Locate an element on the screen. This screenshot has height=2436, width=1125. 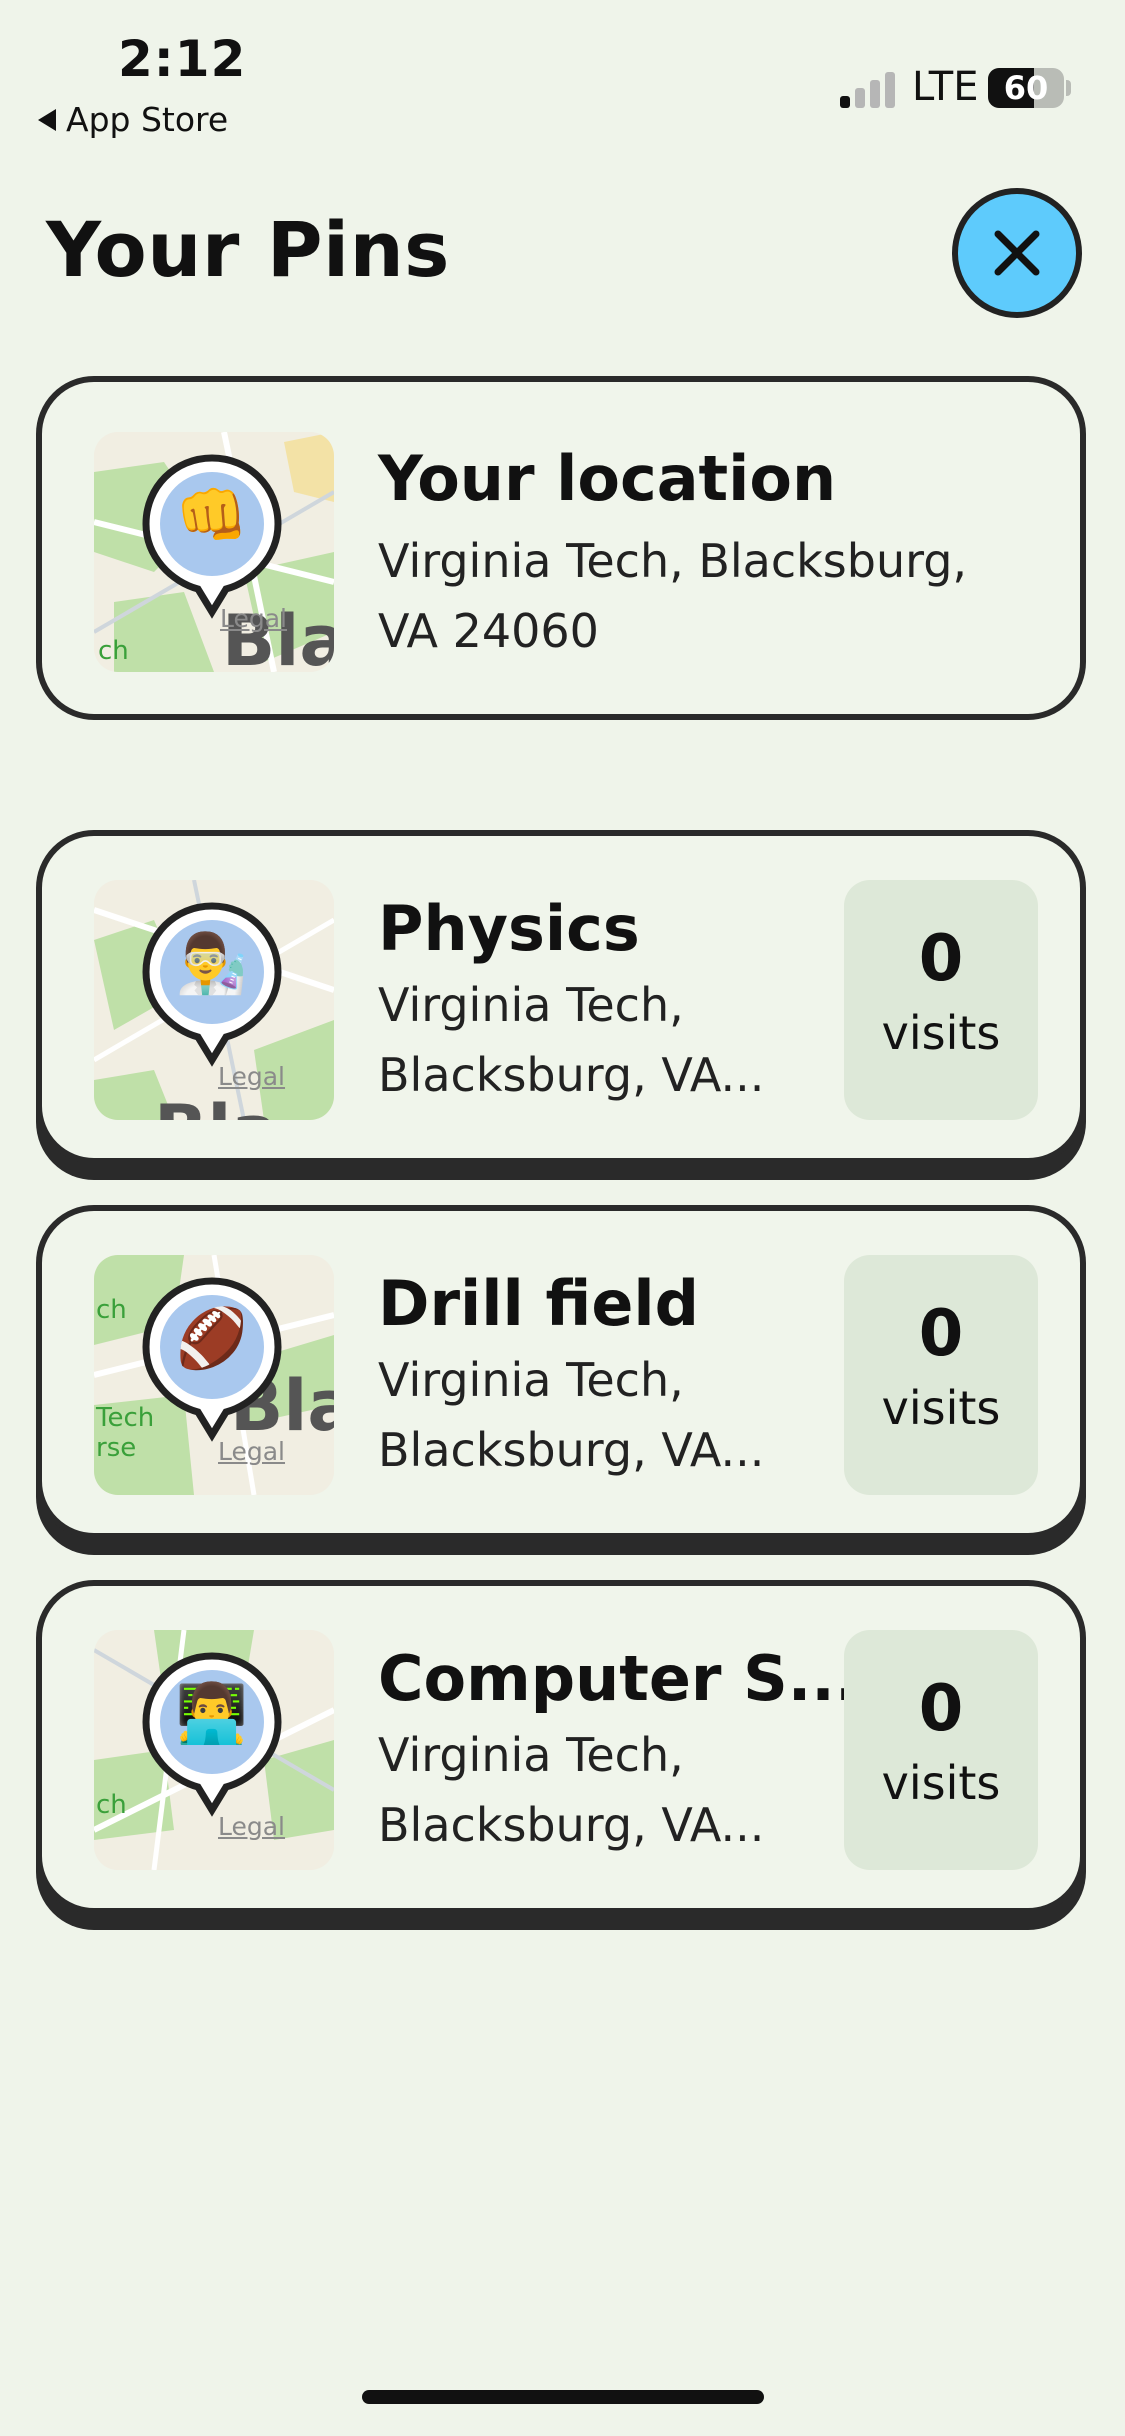
network-type: LTE is located at coordinates (945, 87).